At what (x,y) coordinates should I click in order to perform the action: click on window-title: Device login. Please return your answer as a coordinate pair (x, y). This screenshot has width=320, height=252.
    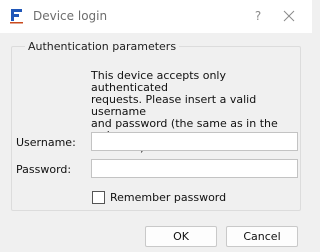
    Looking at the image, I should click on (70, 16).